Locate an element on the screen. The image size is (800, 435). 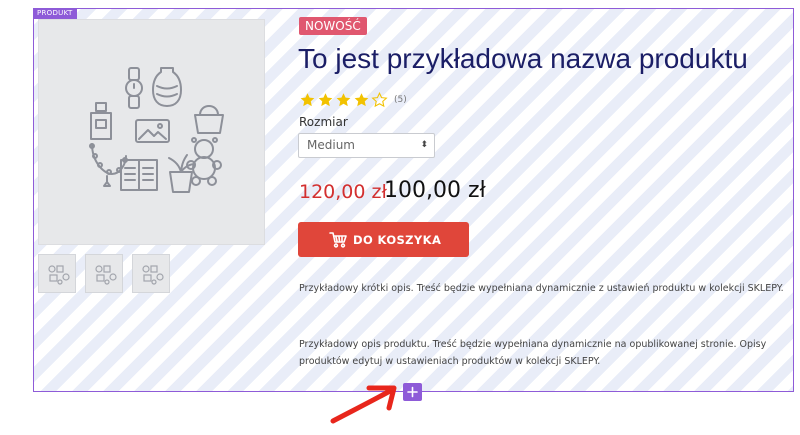
product-title: To jest przykładowa nazwa produktu is located at coordinates (523, 58).